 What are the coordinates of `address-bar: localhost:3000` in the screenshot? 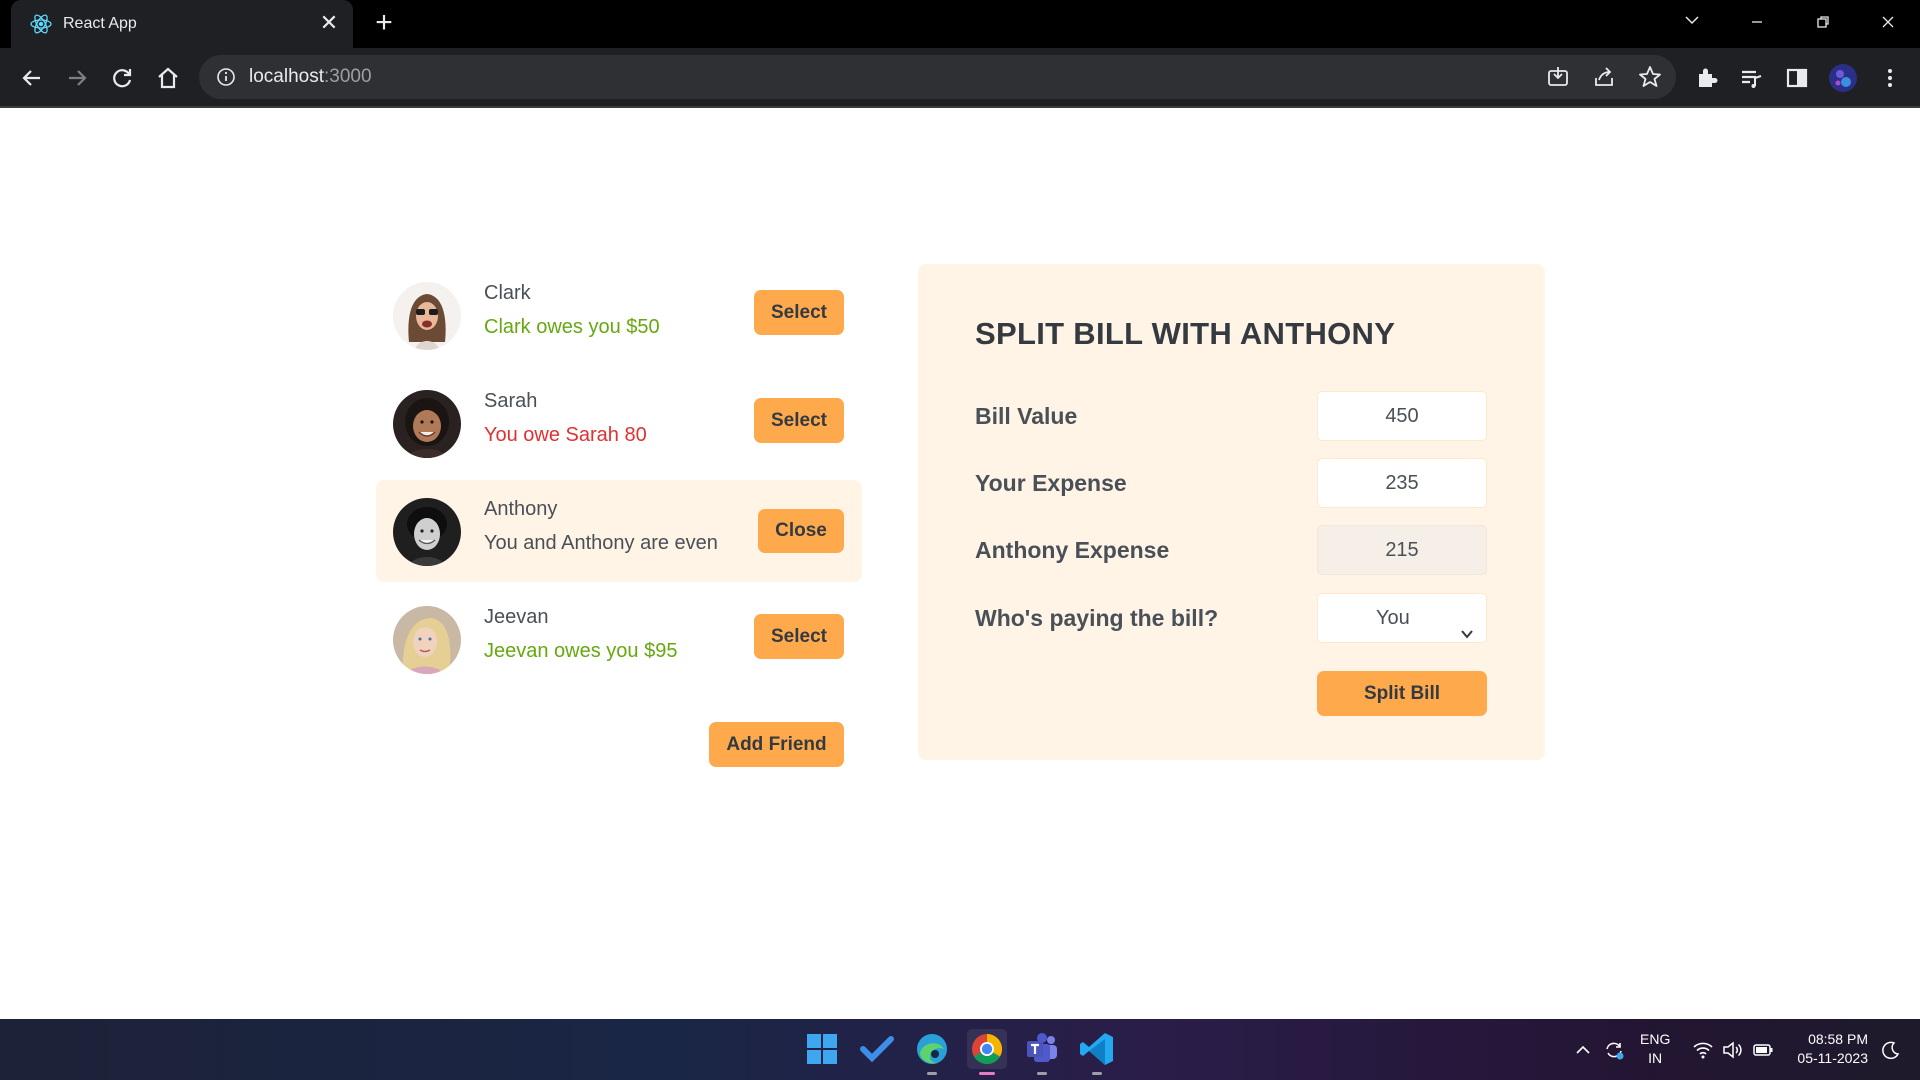 It's located at (937, 77).